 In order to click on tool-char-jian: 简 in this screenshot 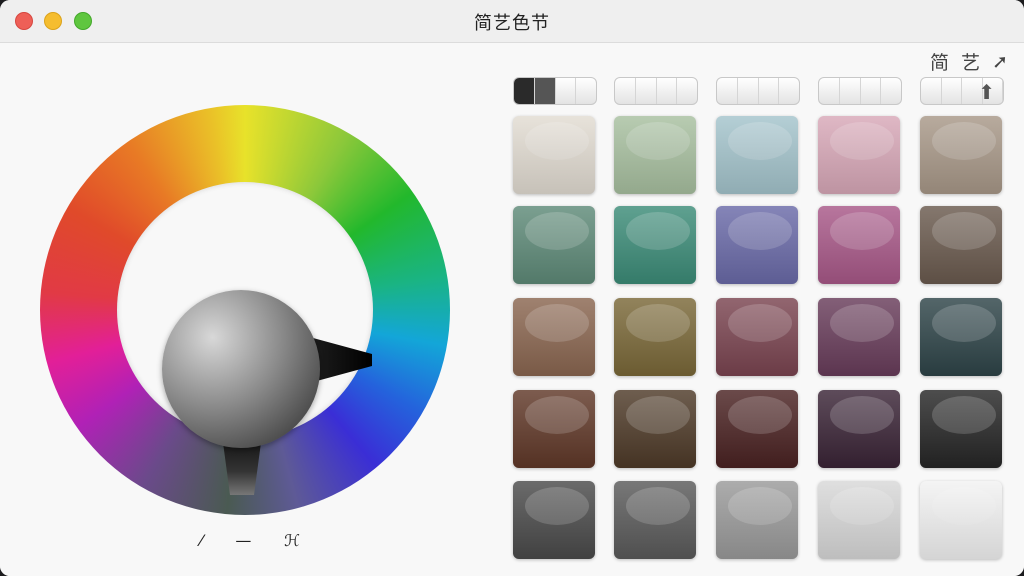, I will do `click(939, 61)`.